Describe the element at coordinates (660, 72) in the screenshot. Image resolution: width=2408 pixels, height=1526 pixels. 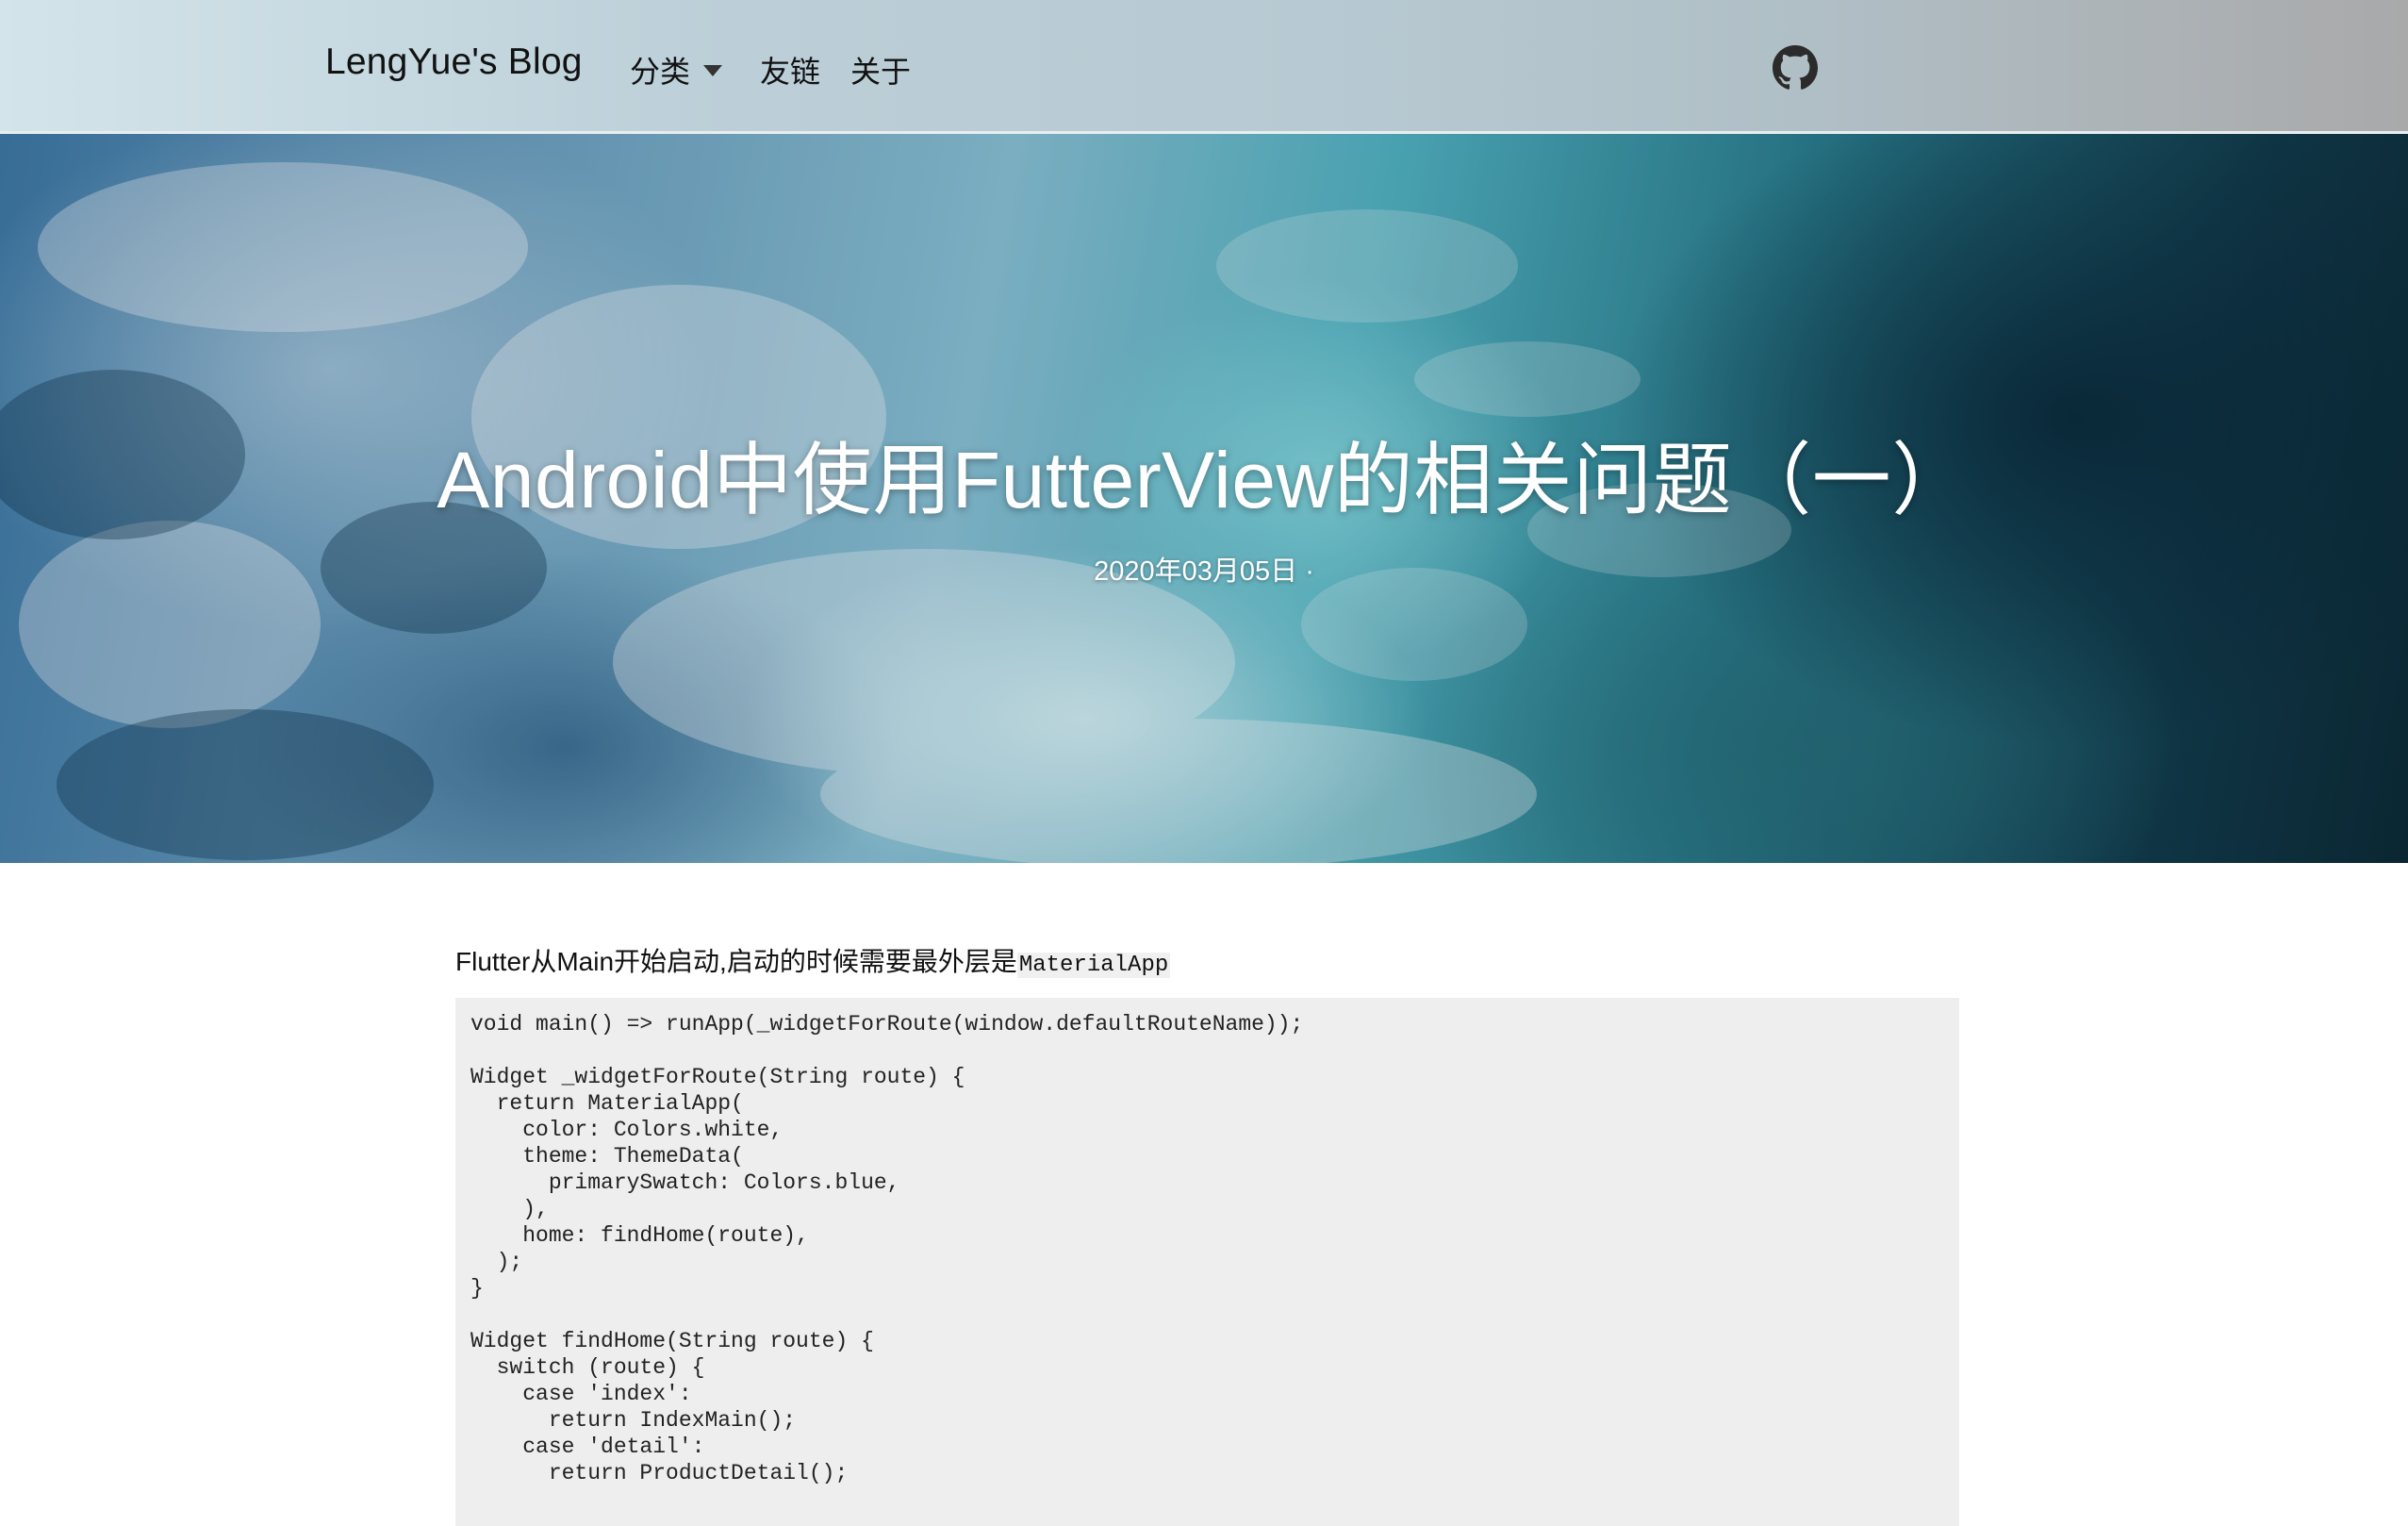
I see `nav-item-categories-label: 分类` at that location.